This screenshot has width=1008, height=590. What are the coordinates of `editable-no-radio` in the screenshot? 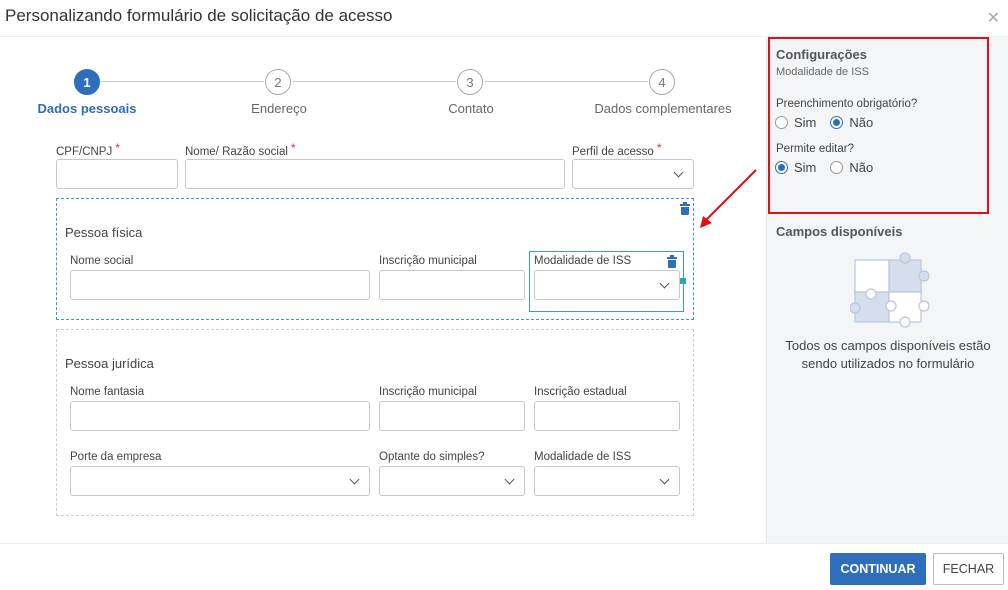 It's located at (837, 167).